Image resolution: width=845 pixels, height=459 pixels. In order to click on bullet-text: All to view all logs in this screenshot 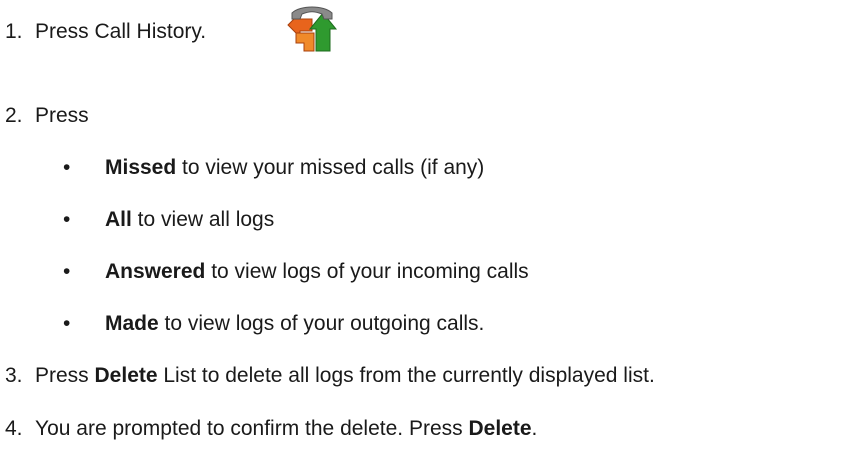, I will do `click(189, 220)`.